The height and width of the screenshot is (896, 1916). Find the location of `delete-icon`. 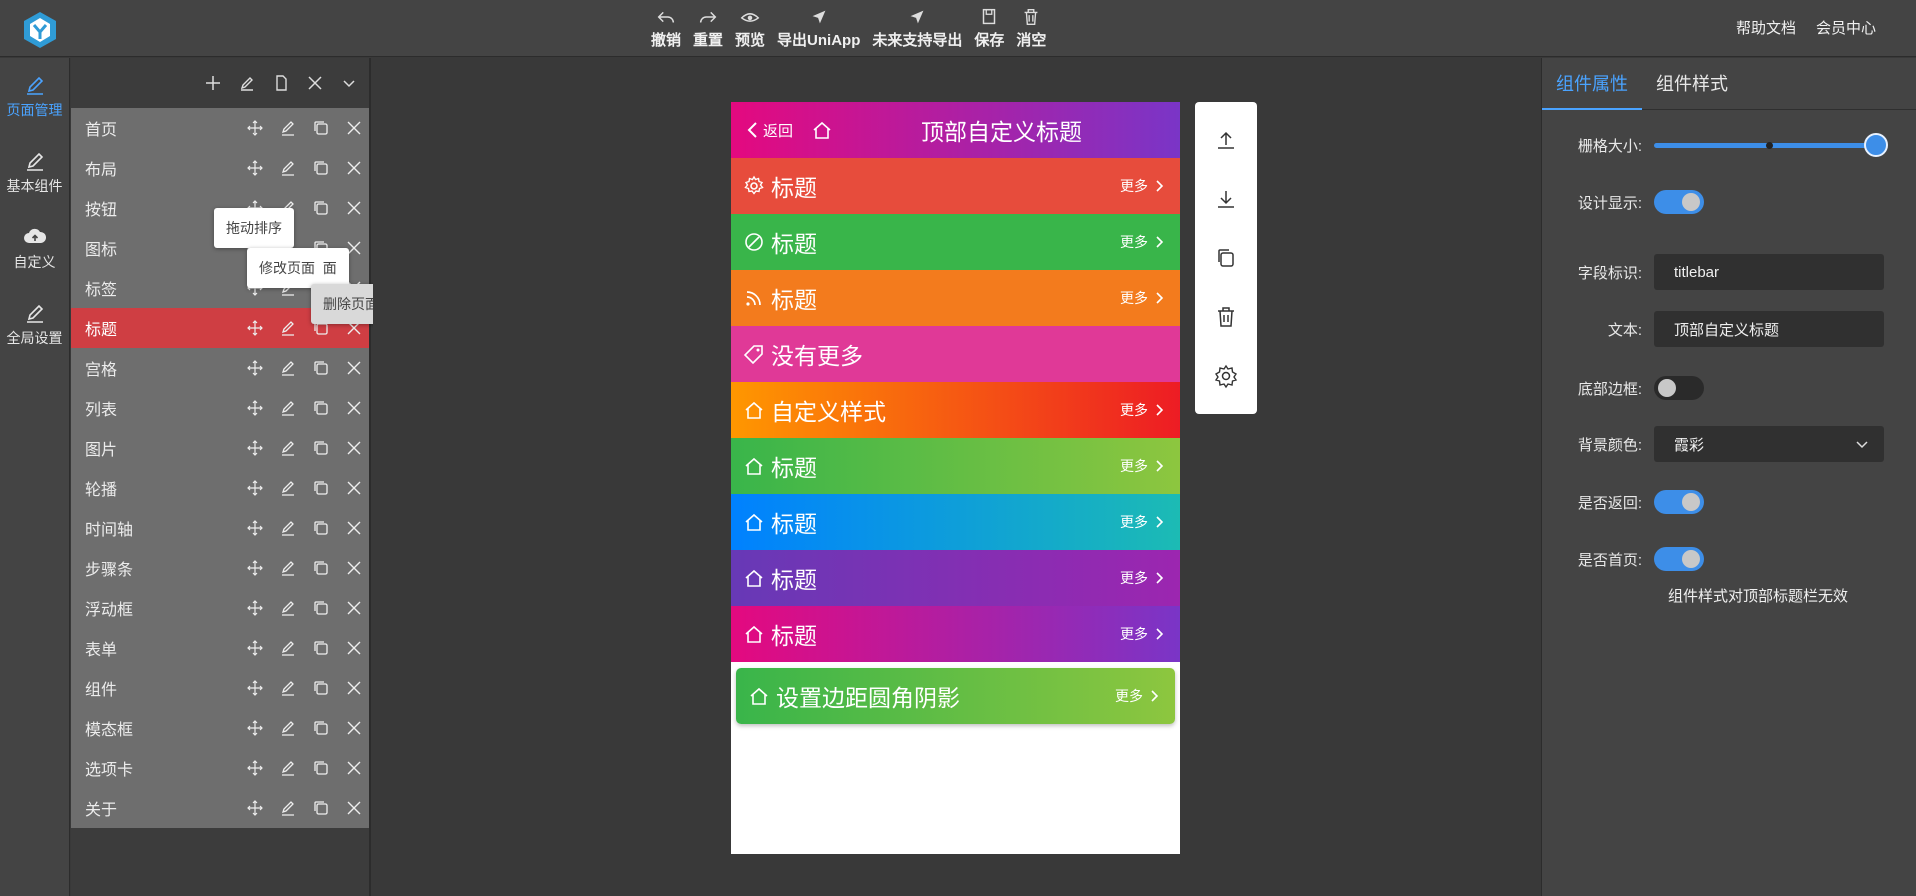

delete-icon is located at coordinates (1226, 317).